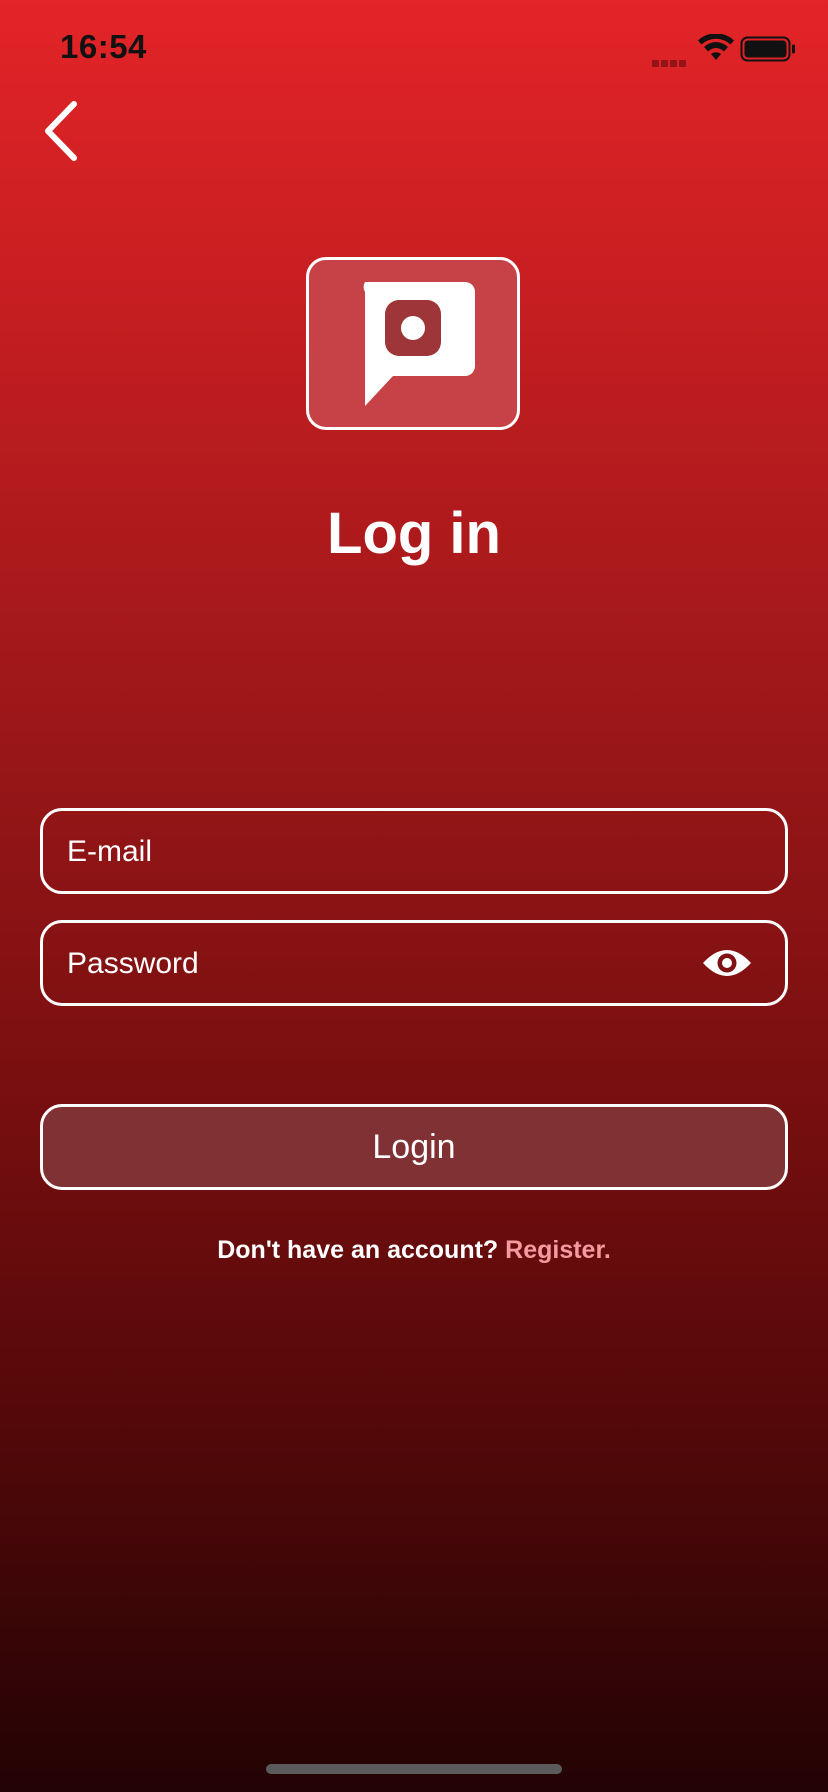 This screenshot has width=828, height=1792. I want to click on register-prompt: Don't have an account? Register., so click(414, 1250).